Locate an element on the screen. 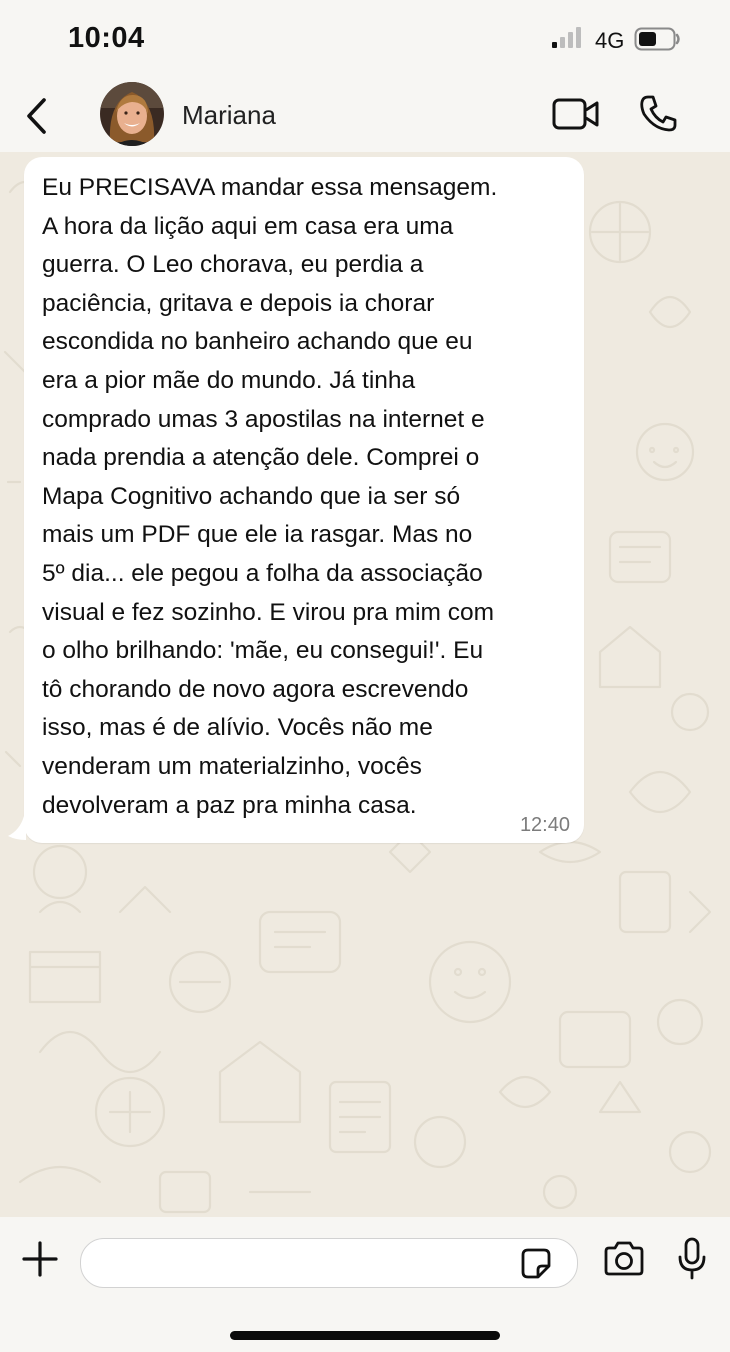 The height and width of the screenshot is (1352, 730). battery-icon is located at coordinates (657, 39).